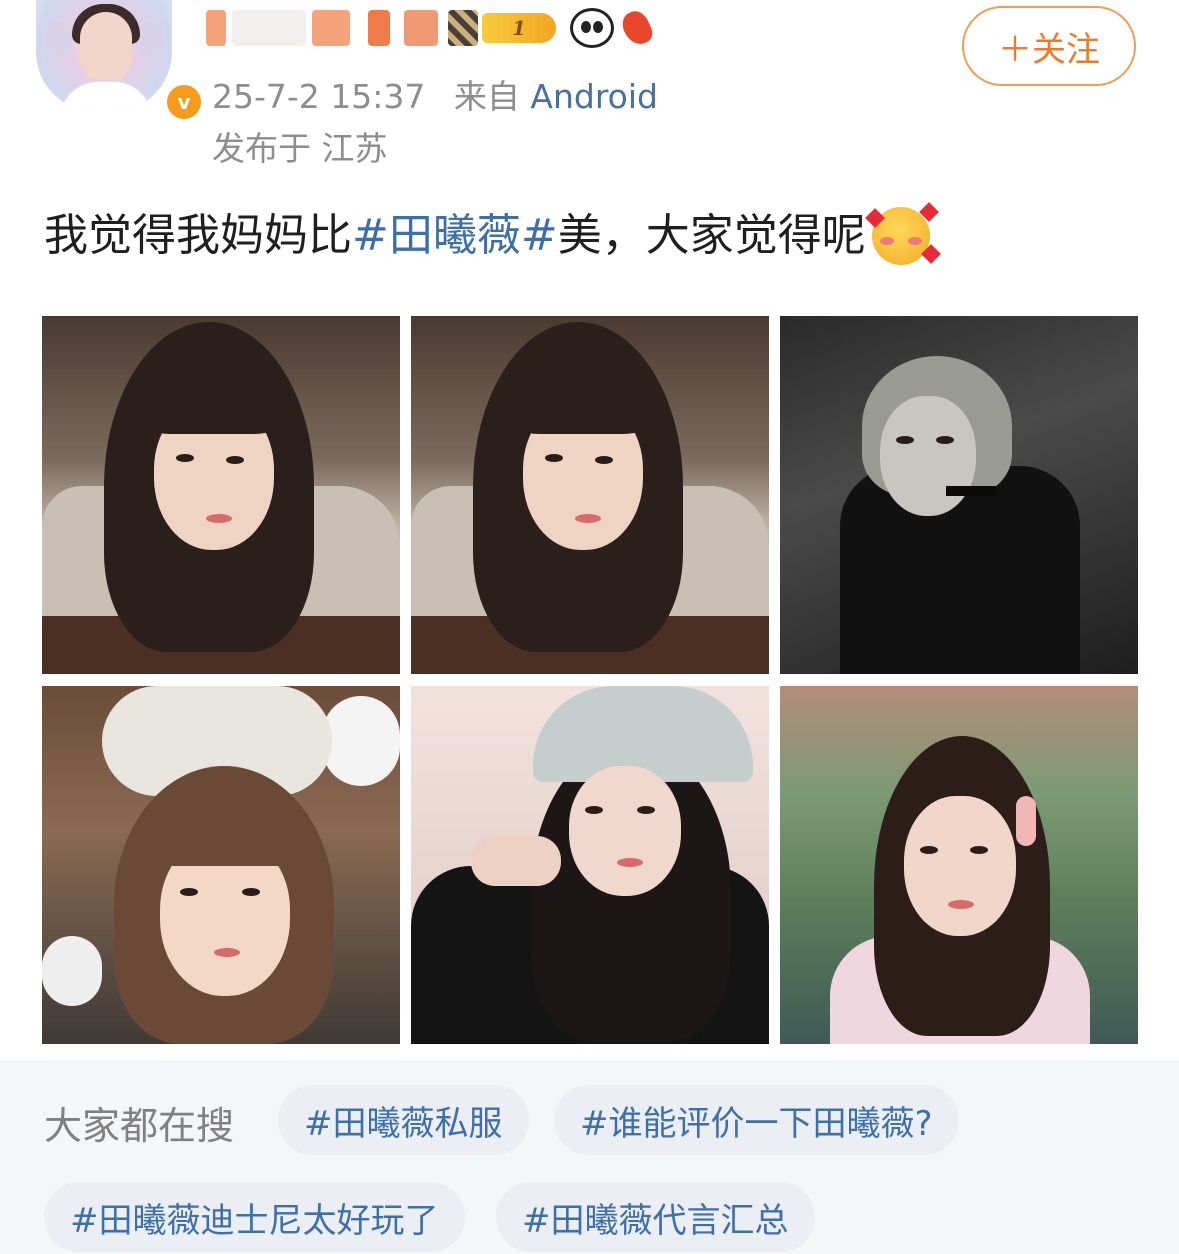 This screenshot has width=1179, height=1254. What do you see at coordinates (435, 94) in the screenshot?
I see `post-meta: 25-7-2 15:37 来自 Android` at bounding box center [435, 94].